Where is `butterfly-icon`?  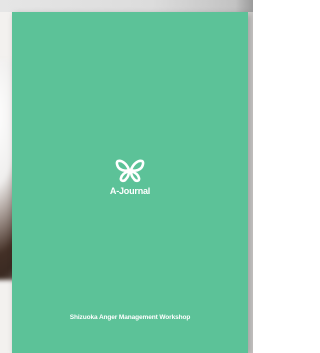 butterfly-icon is located at coordinates (130, 171).